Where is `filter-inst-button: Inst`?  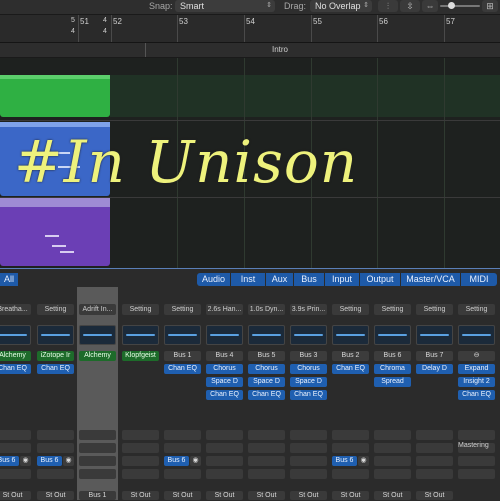
filter-inst-button: Inst is located at coordinates (248, 279).